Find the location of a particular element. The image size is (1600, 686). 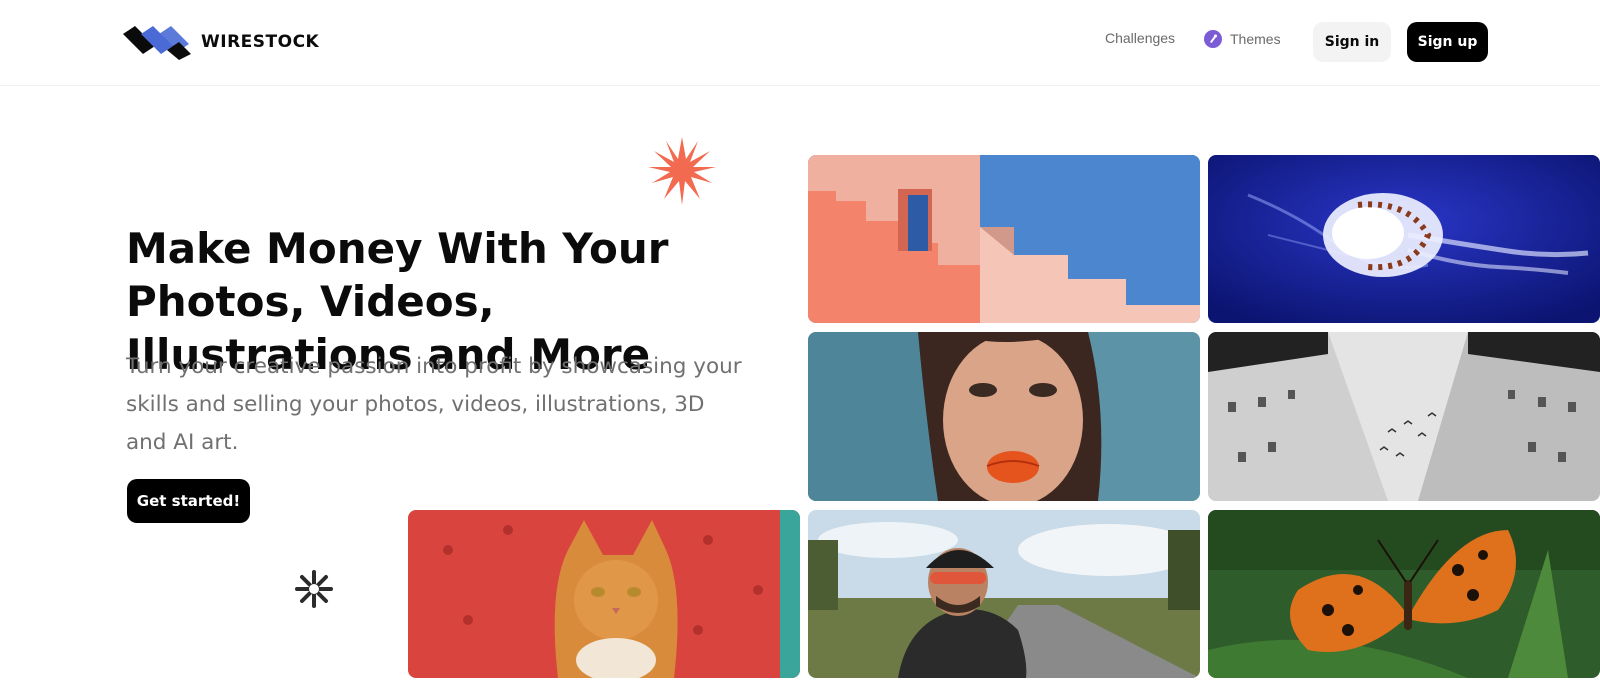

brand-name: WIRESTOCK is located at coordinates (260, 42).